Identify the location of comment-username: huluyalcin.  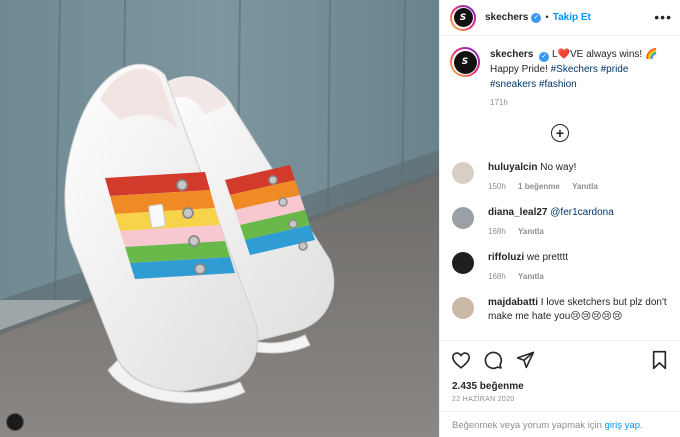
(512, 167).